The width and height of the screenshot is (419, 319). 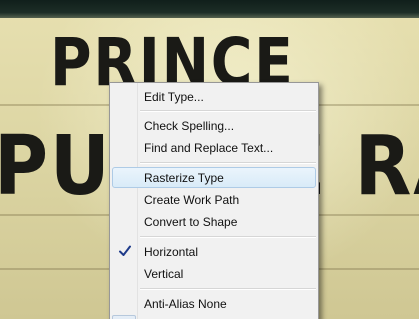 What do you see at coordinates (191, 222) in the screenshot?
I see `menu-item-label: Convert to Shape` at bounding box center [191, 222].